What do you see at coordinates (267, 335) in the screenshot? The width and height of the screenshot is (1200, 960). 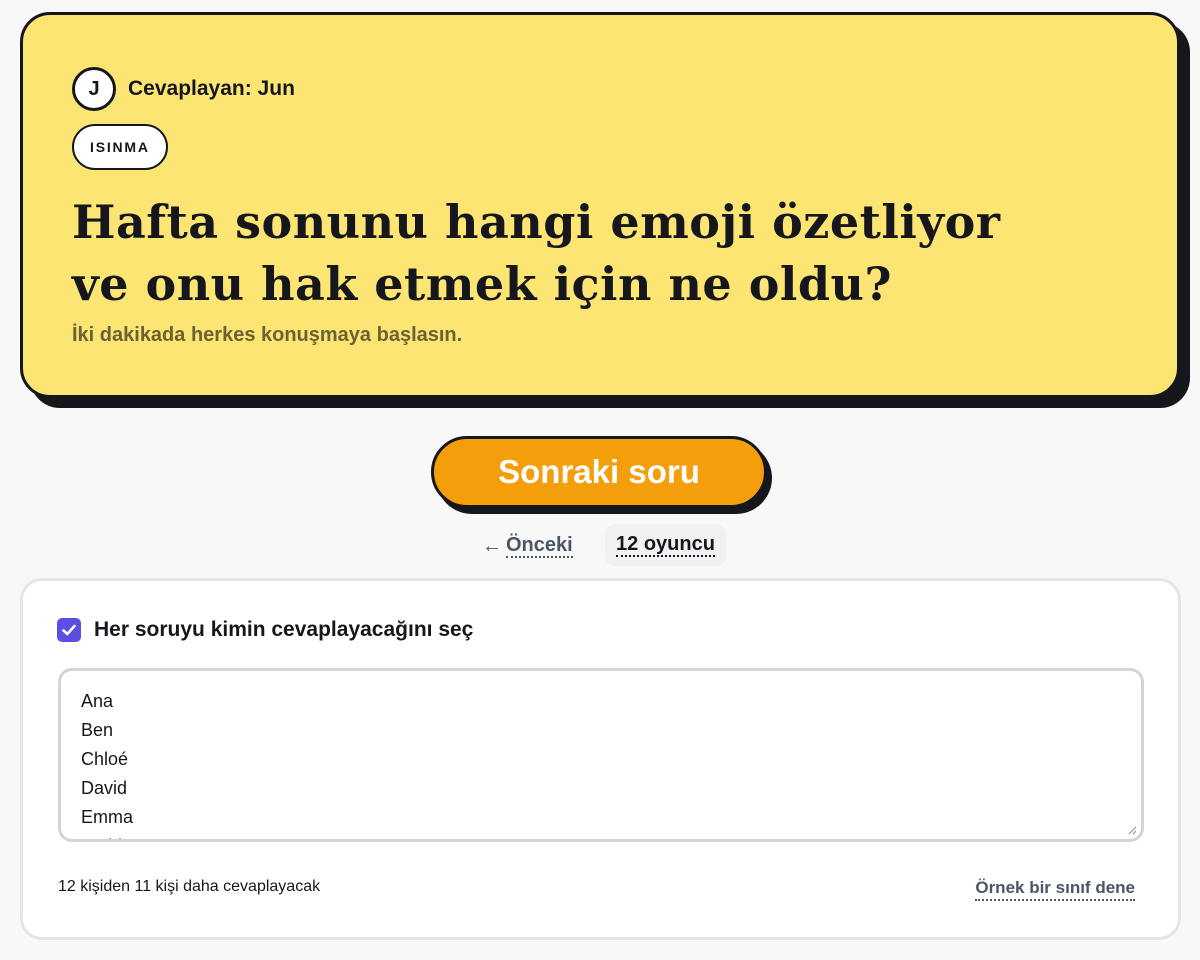 I see `question-subtitle: İki dakikada herkes konuşmaya başlasın.` at bounding box center [267, 335].